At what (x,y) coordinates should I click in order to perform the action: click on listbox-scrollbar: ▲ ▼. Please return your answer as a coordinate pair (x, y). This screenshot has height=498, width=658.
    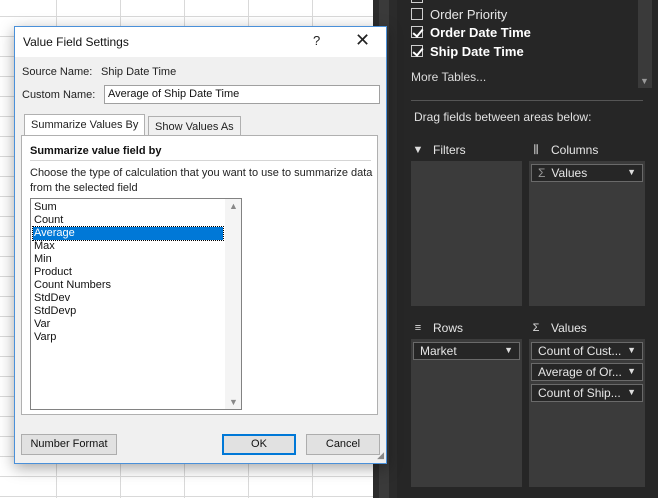
    Looking at the image, I should click on (233, 304).